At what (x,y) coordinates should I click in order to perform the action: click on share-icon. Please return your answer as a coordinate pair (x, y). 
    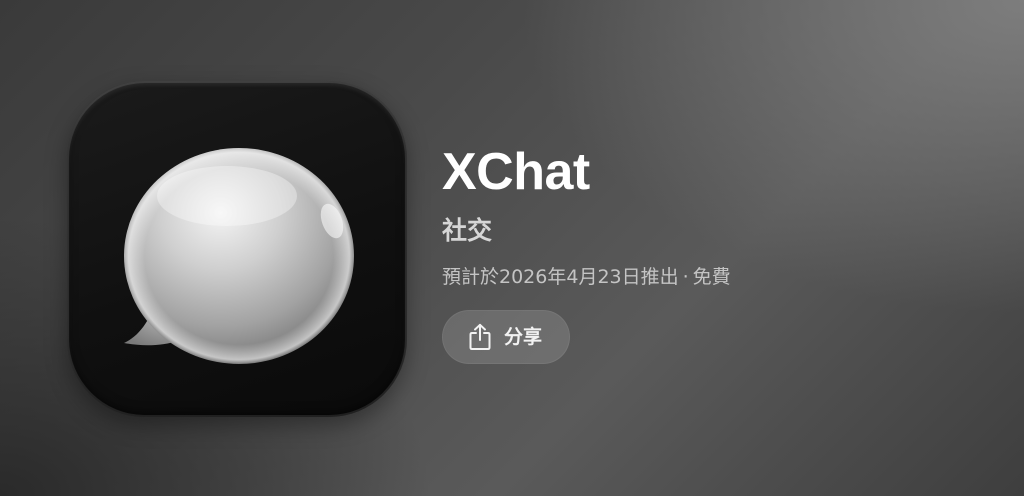
    Looking at the image, I should click on (480, 337).